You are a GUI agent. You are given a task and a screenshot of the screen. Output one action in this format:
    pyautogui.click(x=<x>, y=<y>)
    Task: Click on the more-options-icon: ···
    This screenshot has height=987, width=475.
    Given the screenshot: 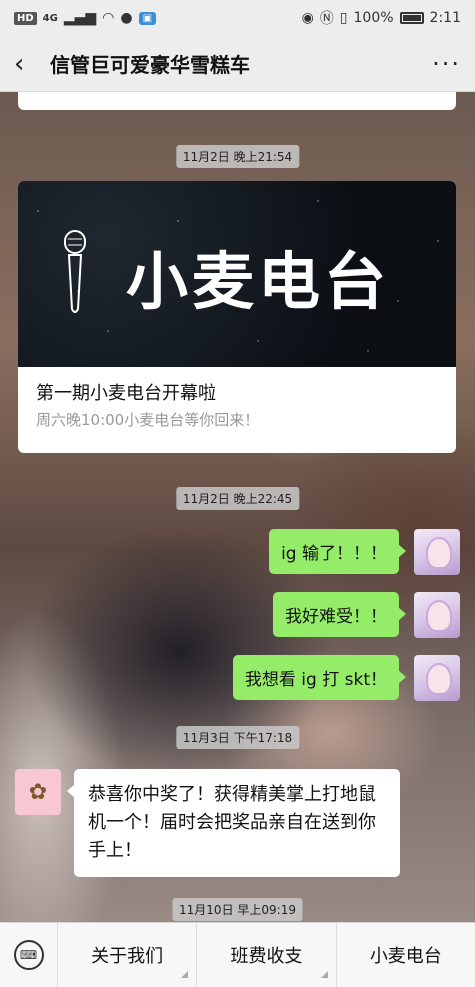 What is the action you would take?
    pyautogui.click(x=446, y=64)
    